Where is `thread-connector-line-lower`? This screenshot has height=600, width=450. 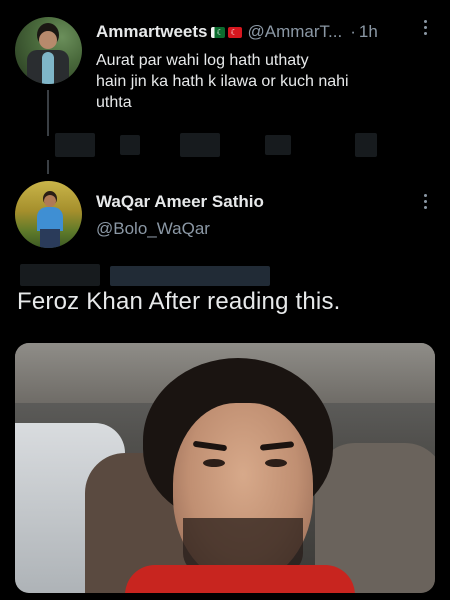
thread-connector-line-lower is located at coordinates (48, 167).